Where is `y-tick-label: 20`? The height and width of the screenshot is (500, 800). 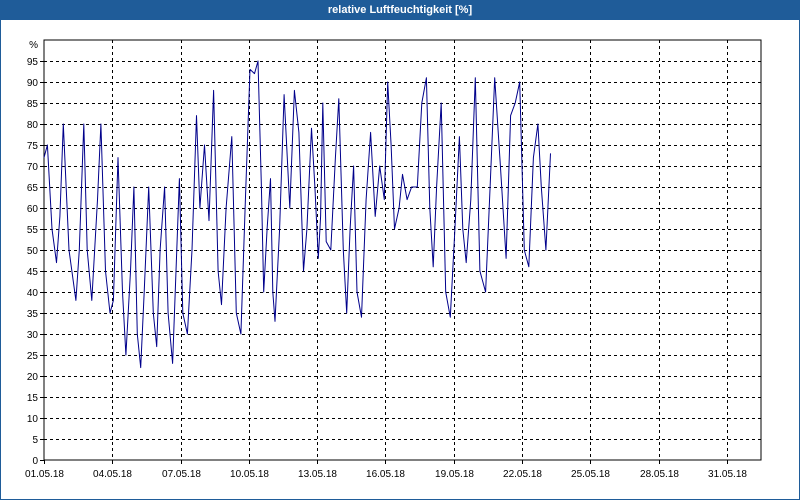
y-tick-label: 20 is located at coordinates (33, 377).